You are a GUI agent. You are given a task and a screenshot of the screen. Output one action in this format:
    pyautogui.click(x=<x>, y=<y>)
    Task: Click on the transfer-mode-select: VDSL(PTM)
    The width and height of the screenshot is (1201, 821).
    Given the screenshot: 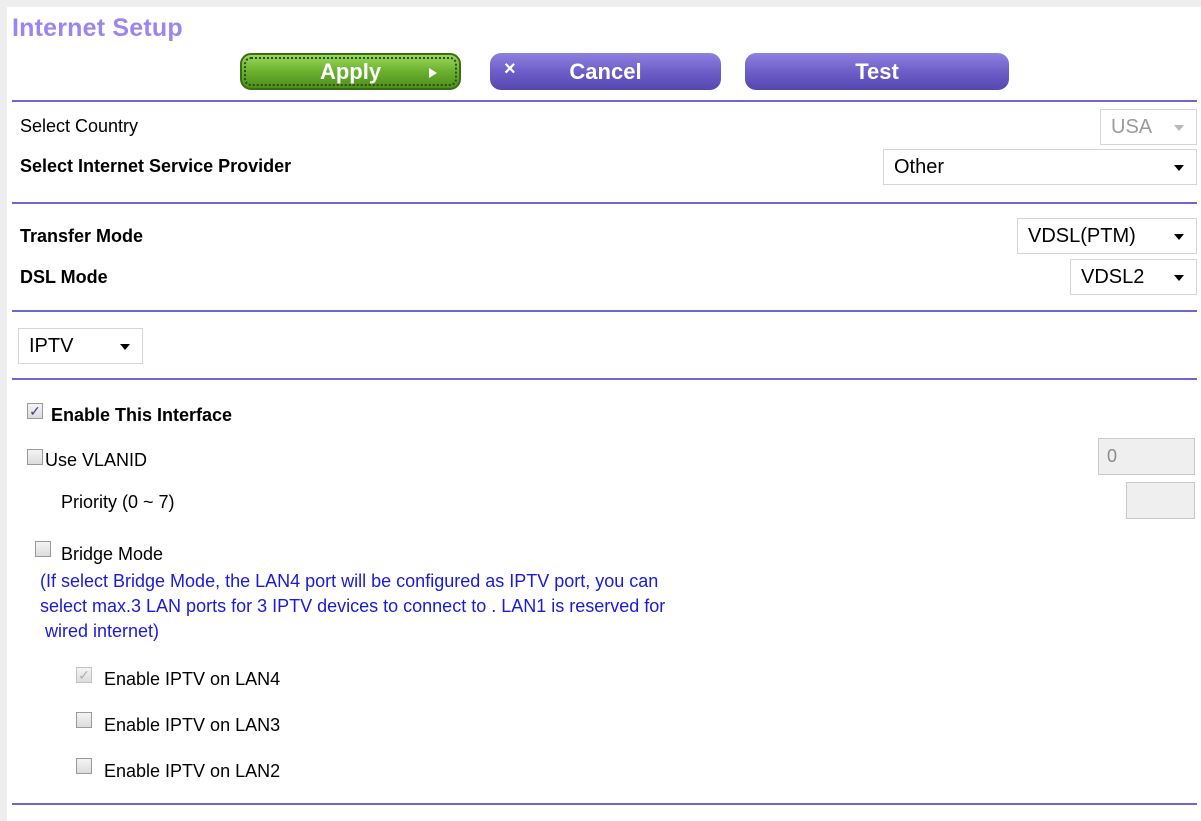 What is the action you would take?
    pyautogui.click(x=1107, y=236)
    